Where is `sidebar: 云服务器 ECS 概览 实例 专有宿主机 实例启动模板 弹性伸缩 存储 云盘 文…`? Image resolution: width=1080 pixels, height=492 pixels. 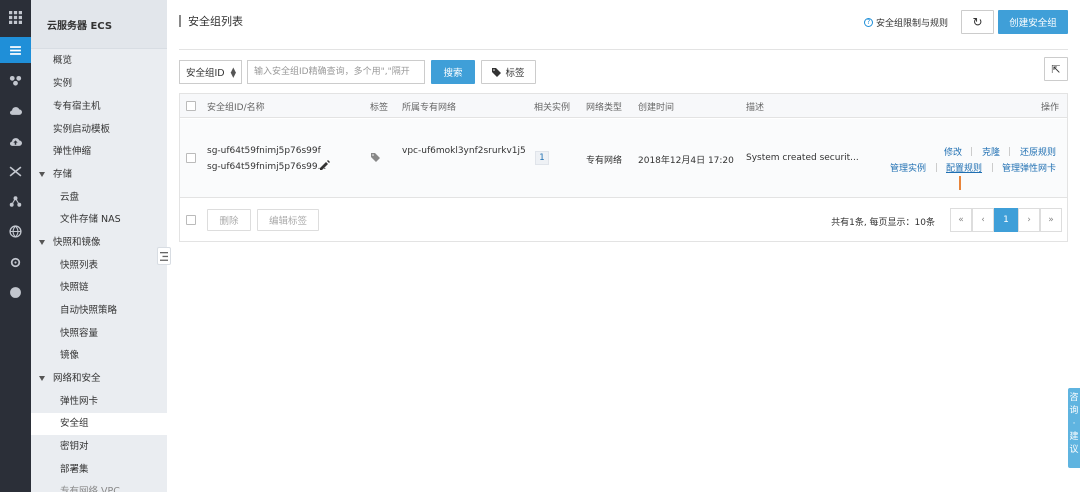 sidebar: 云服务器 ECS 概览 实例 专有宿主机 实例启动模板 弹性伸缩 存储 云盘 文… is located at coordinates (99, 246).